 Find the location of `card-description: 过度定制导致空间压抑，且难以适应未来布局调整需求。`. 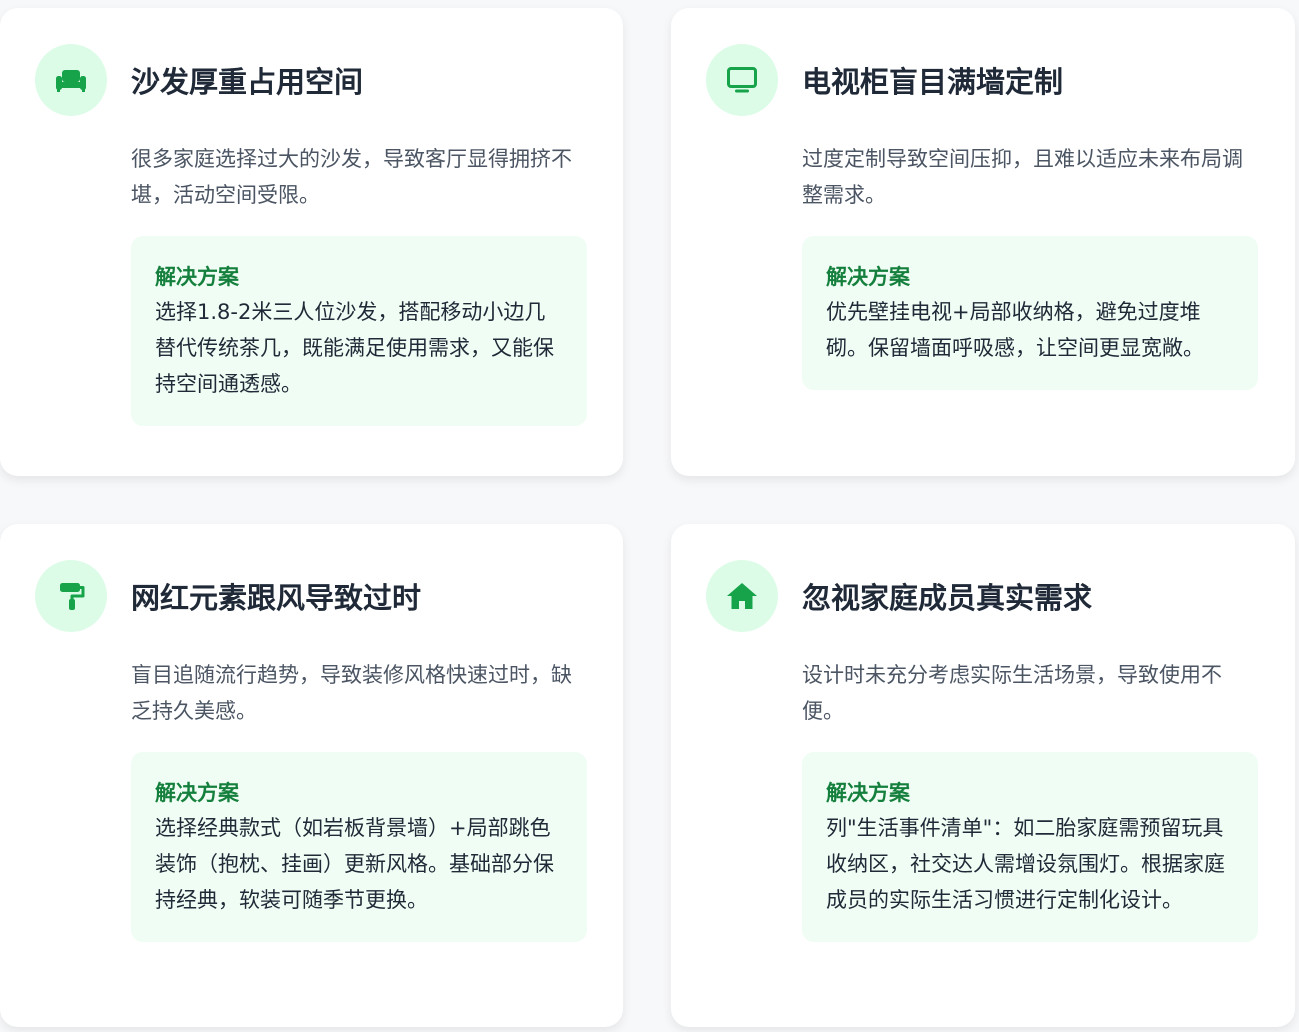

card-description: 过度定制导致空间压抑，且难以适应未来布局调整需求。 is located at coordinates (1022, 177).